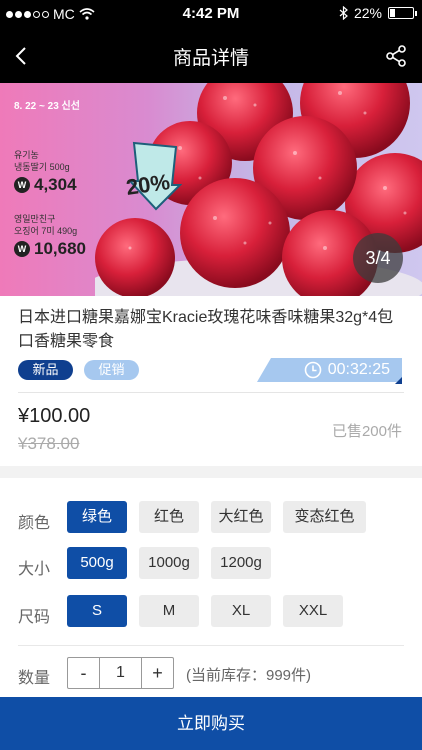 Image resolution: width=422 pixels, height=750 pixels. I want to click on size-label: 大小, so click(34, 569).